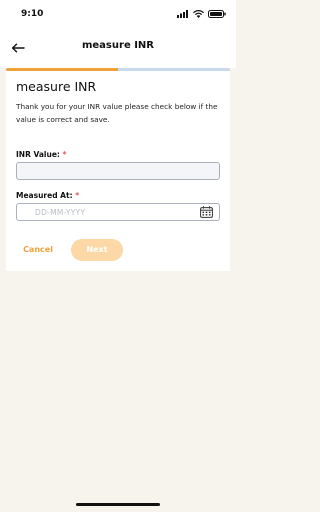 The image size is (320, 512). Describe the element at coordinates (32, 14) in the screenshot. I see `status-time: 9:10` at that location.